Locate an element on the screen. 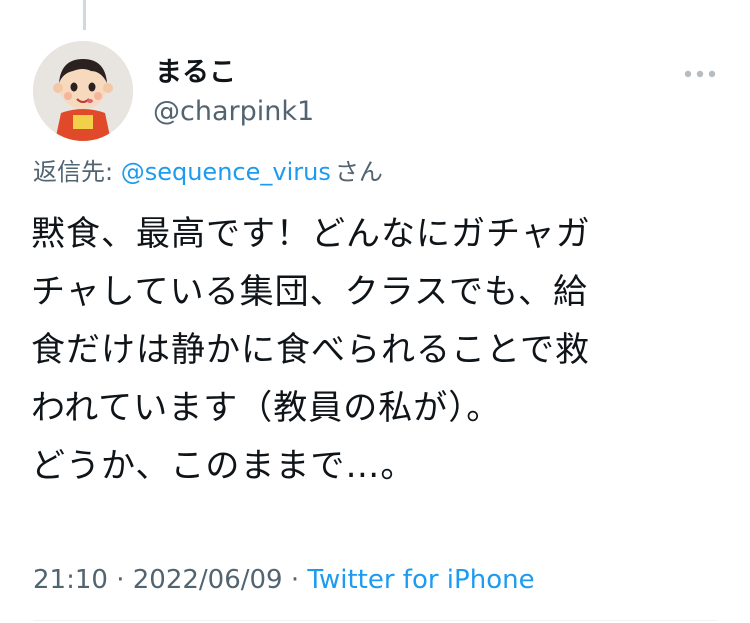  tweet-text-line: どうか、このままで…。 is located at coordinates (223, 466).